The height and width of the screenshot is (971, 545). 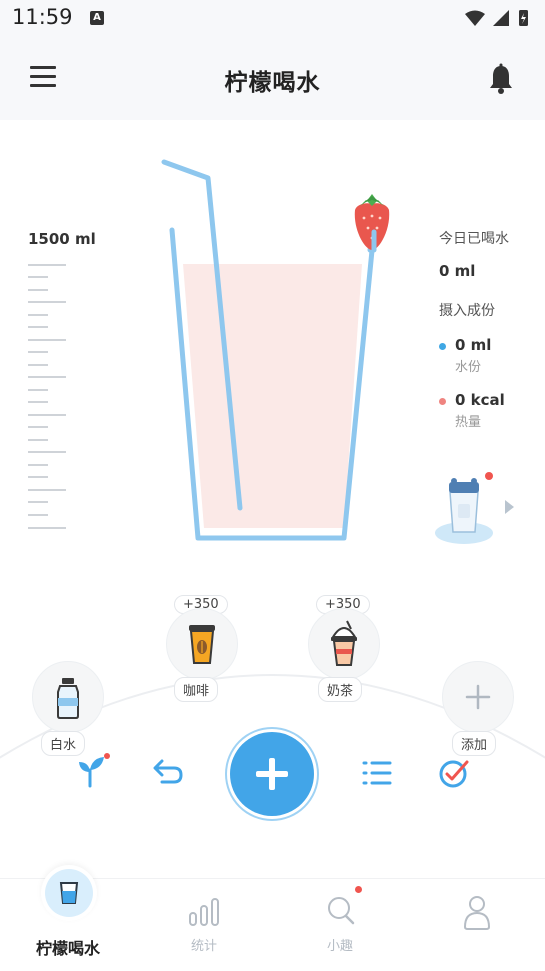 I want to click on today-value: 0 ml, so click(x=457, y=271).